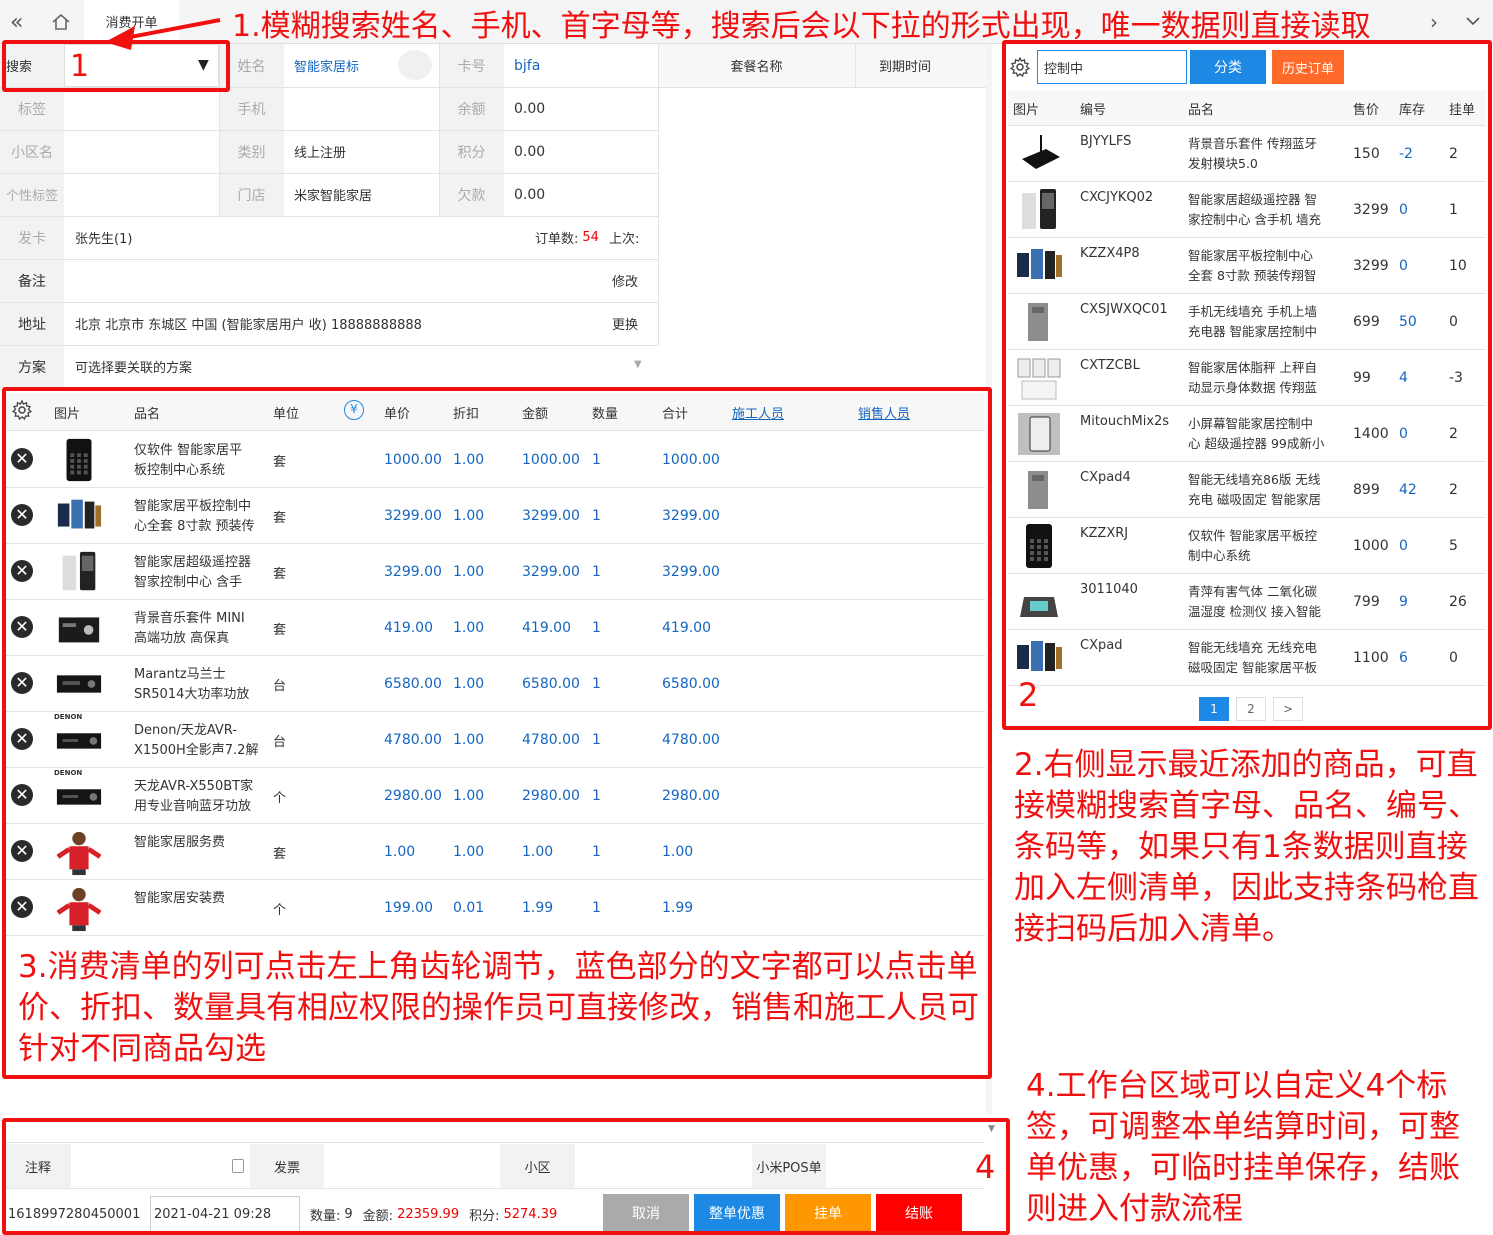 The height and width of the screenshot is (1235, 1493). Describe the element at coordinates (468, 908) in the screenshot. I see `order-item-discount: 0.01` at that location.